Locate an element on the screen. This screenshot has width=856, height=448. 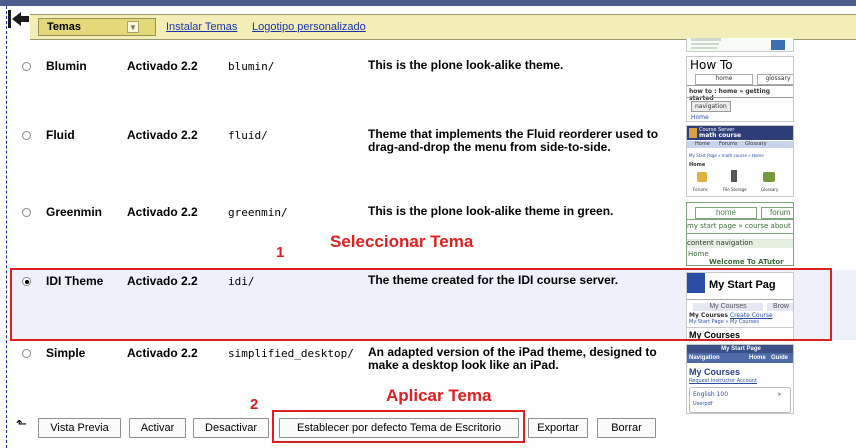
thumb-top: My Start Page is located at coordinates (740, 349).